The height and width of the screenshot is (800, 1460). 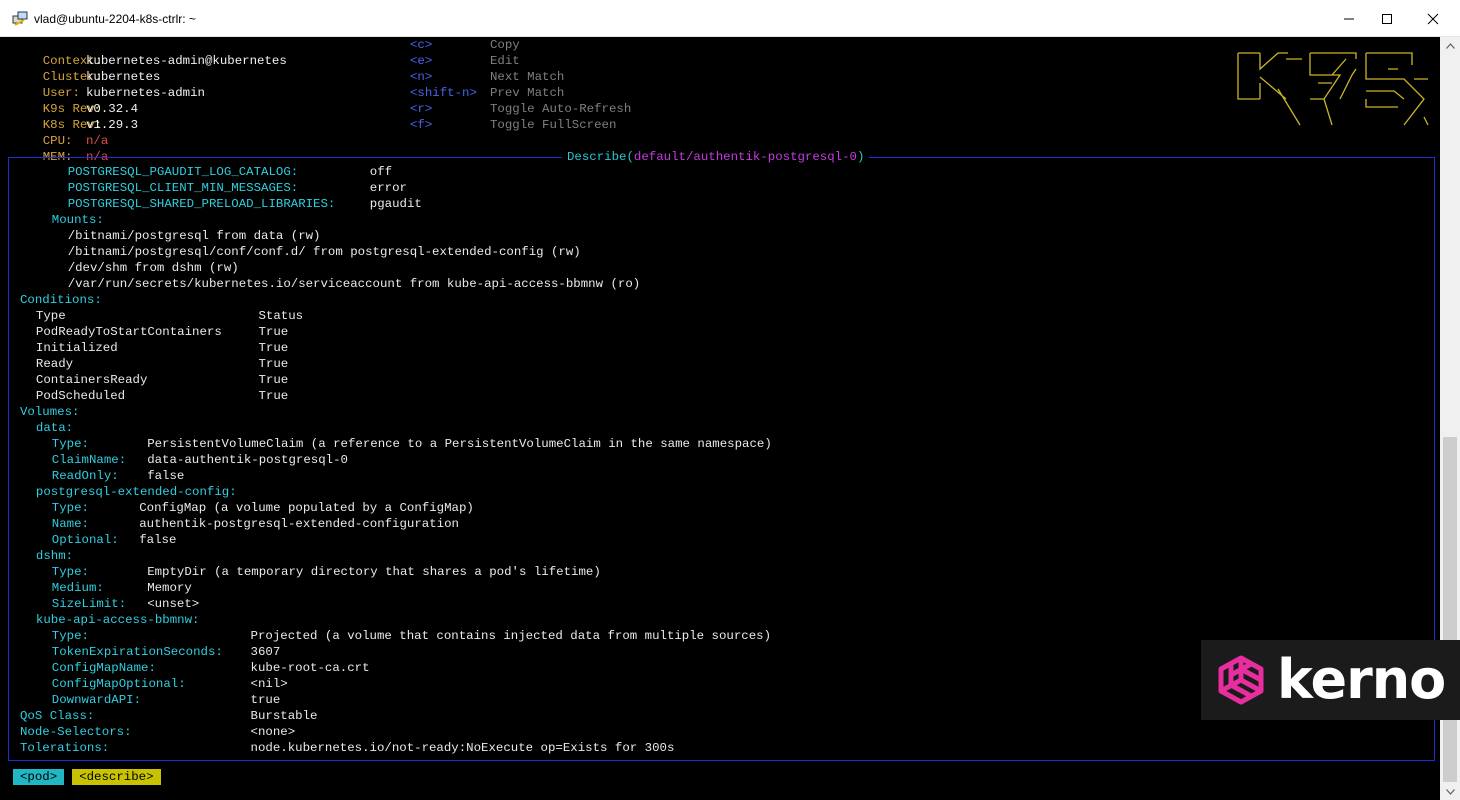 What do you see at coordinates (465, 61) in the screenshot?
I see `keybinding-edit: <e> Edit` at bounding box center [465, 61].